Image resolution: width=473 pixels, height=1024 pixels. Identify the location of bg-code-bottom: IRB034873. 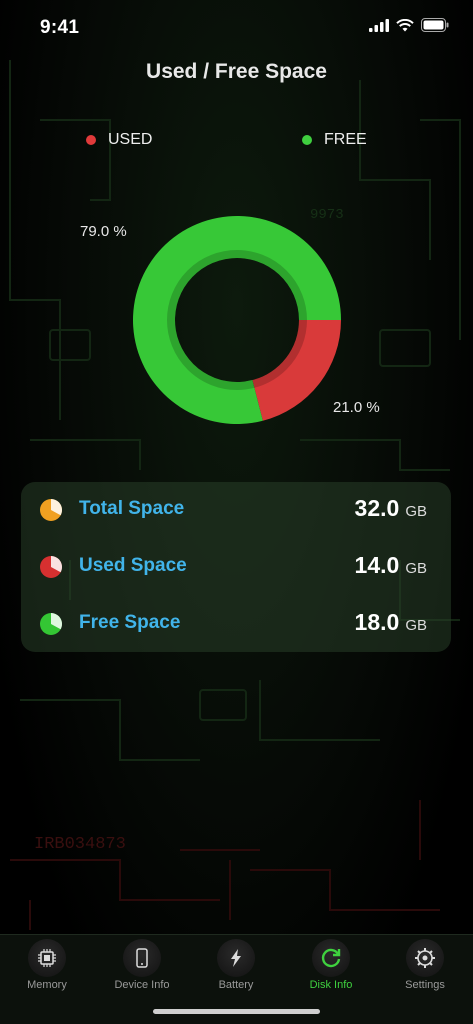
(80, 844).